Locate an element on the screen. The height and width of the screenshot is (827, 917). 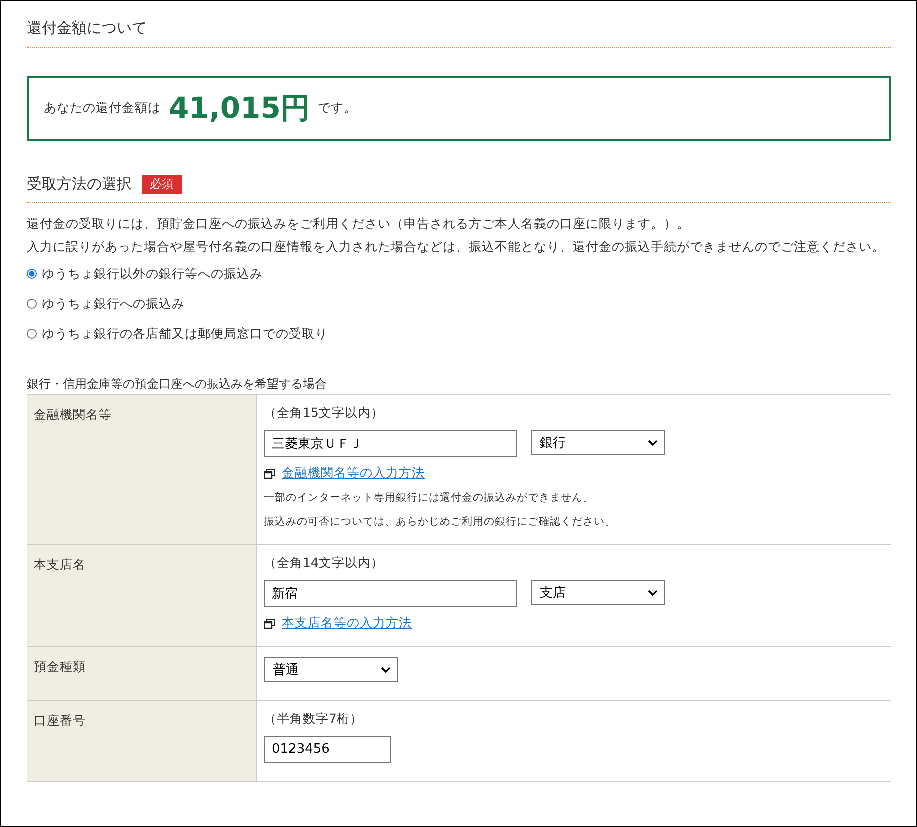
field-label: 金融機関名等 is located at coordinates (73, 414).